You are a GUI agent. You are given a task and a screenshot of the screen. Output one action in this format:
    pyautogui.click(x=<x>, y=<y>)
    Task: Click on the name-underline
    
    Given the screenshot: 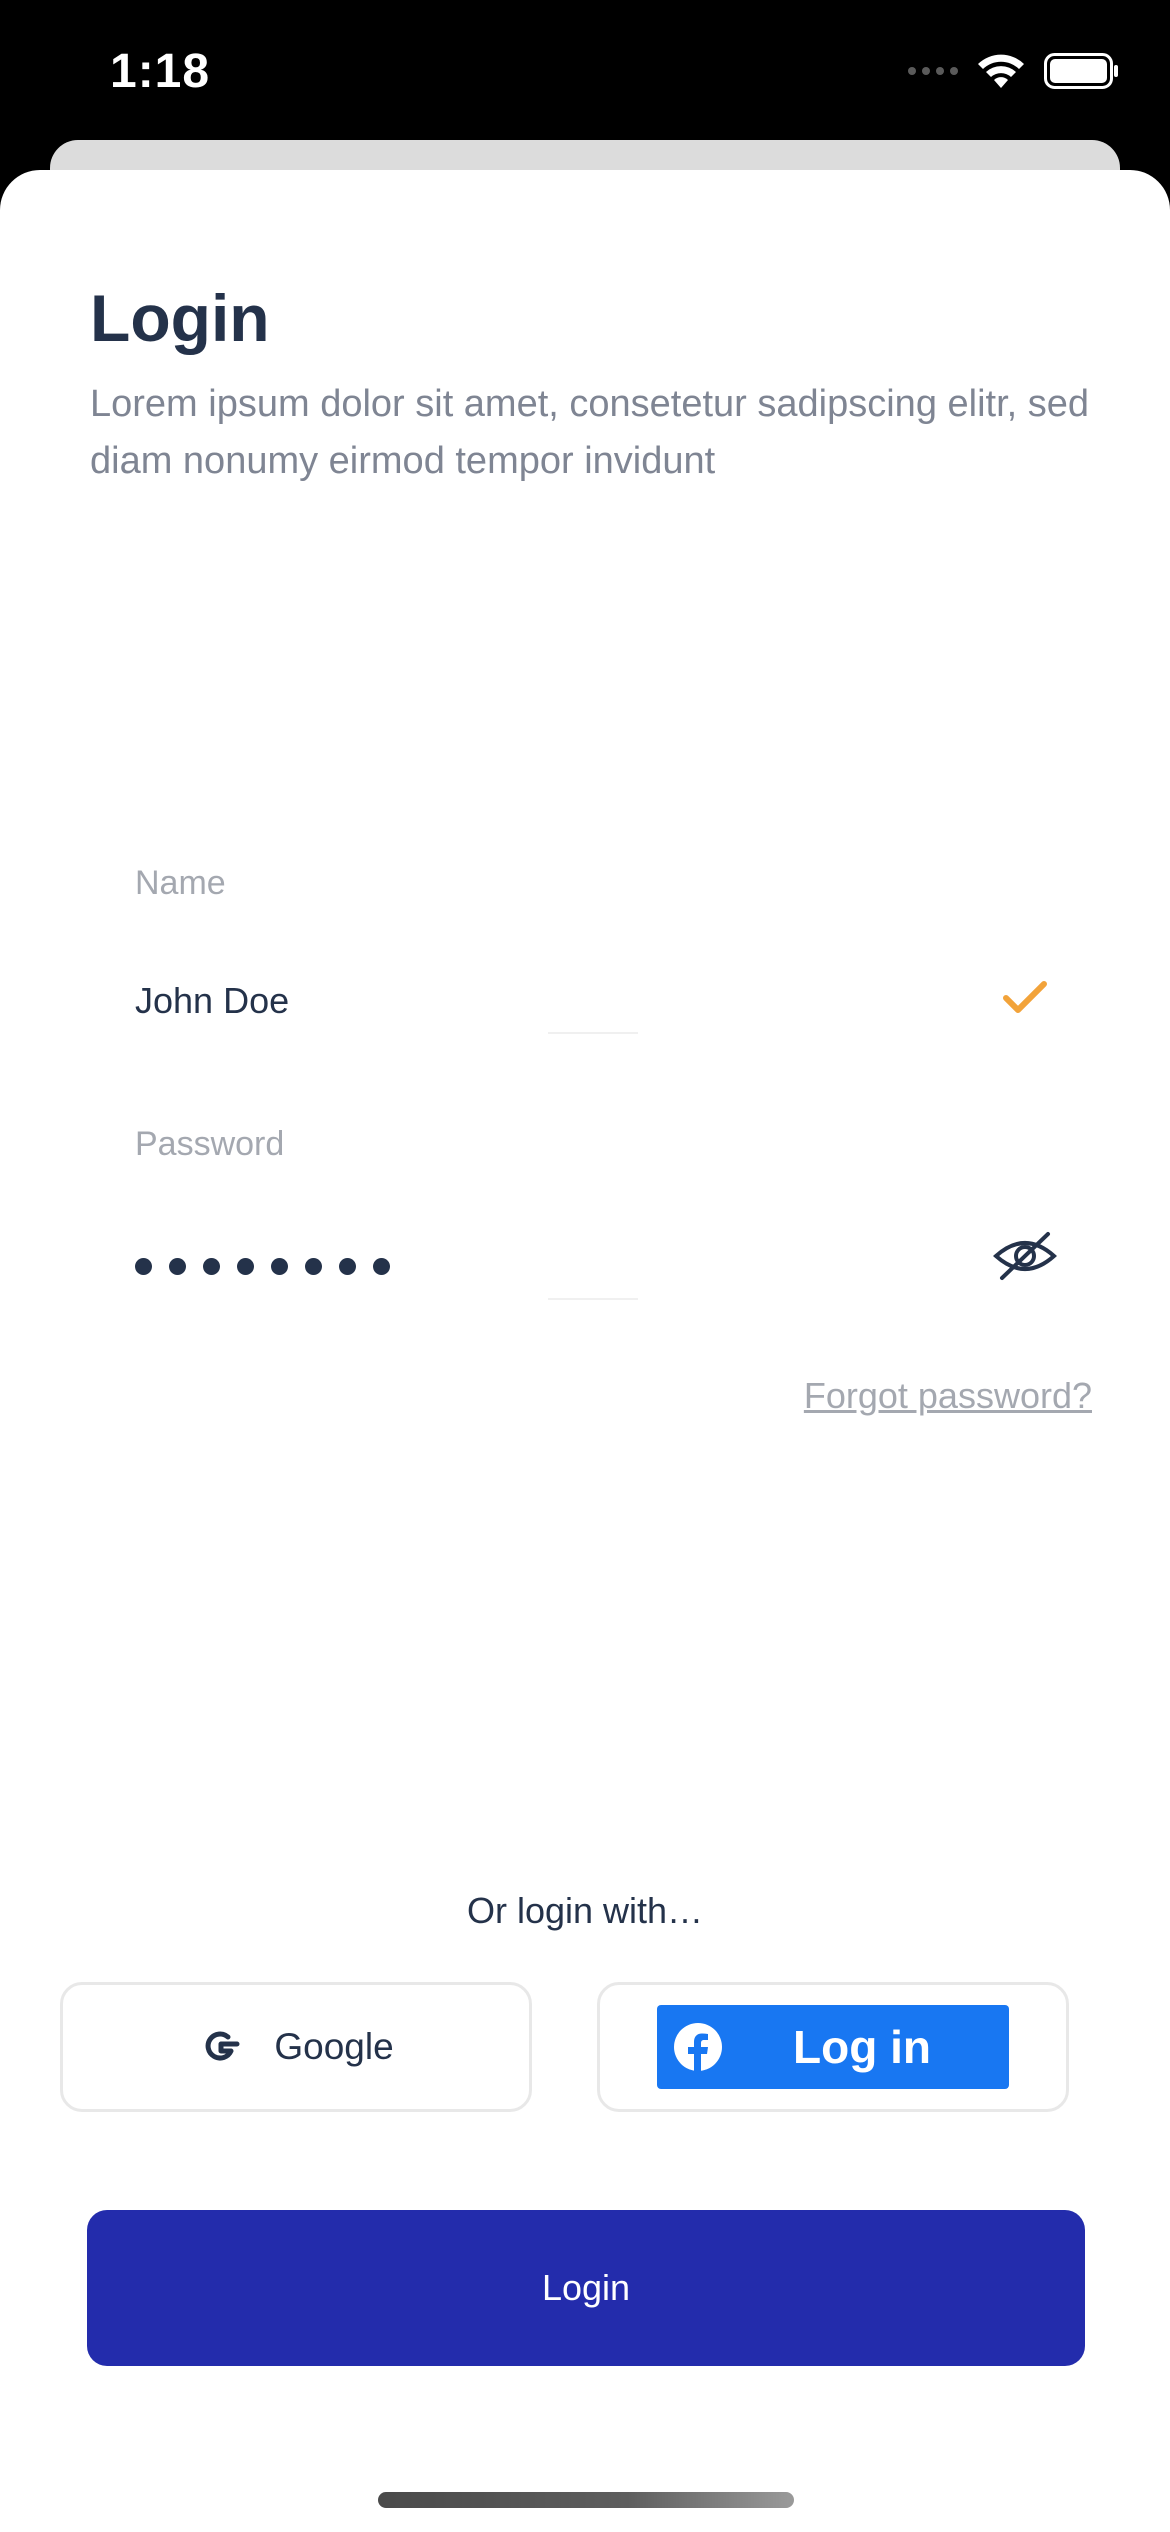 What is the action you would take?
    pyautogui.click(x=593, y=1033)
    